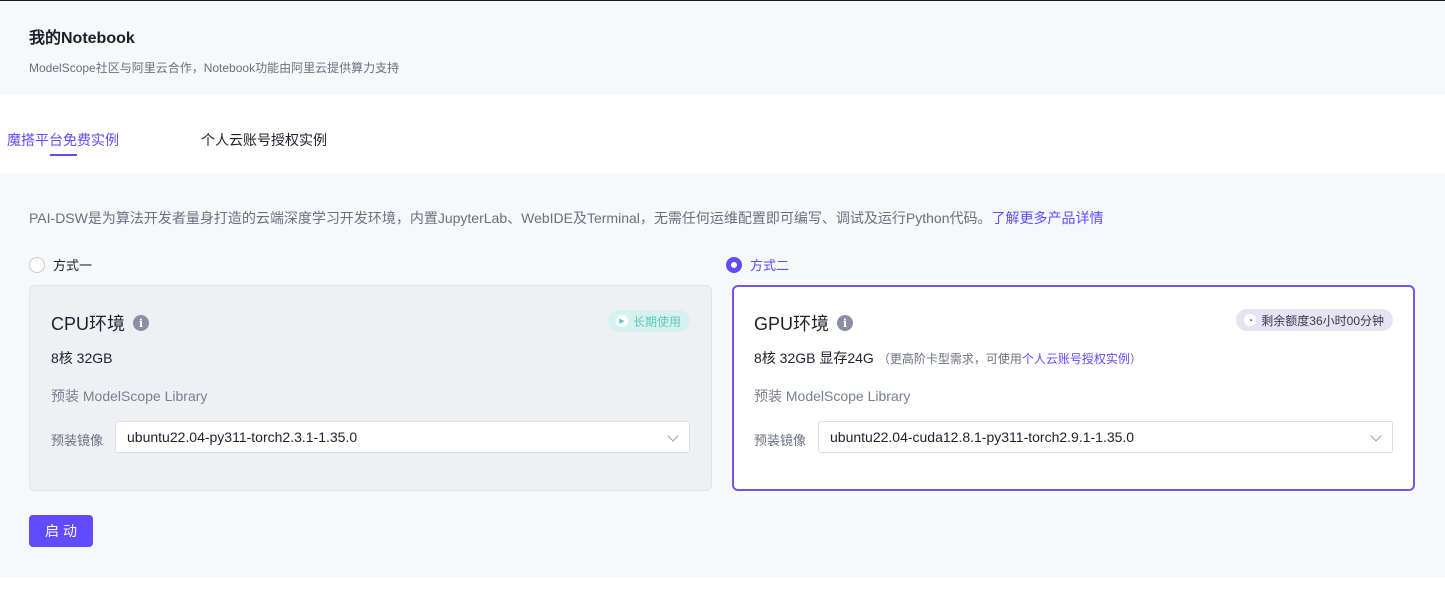 The height and width of the screenshot is (597, 1445). Describe the element at coordinates (61, 531) in the screenshot. I see `start-button: 启动` at that location.